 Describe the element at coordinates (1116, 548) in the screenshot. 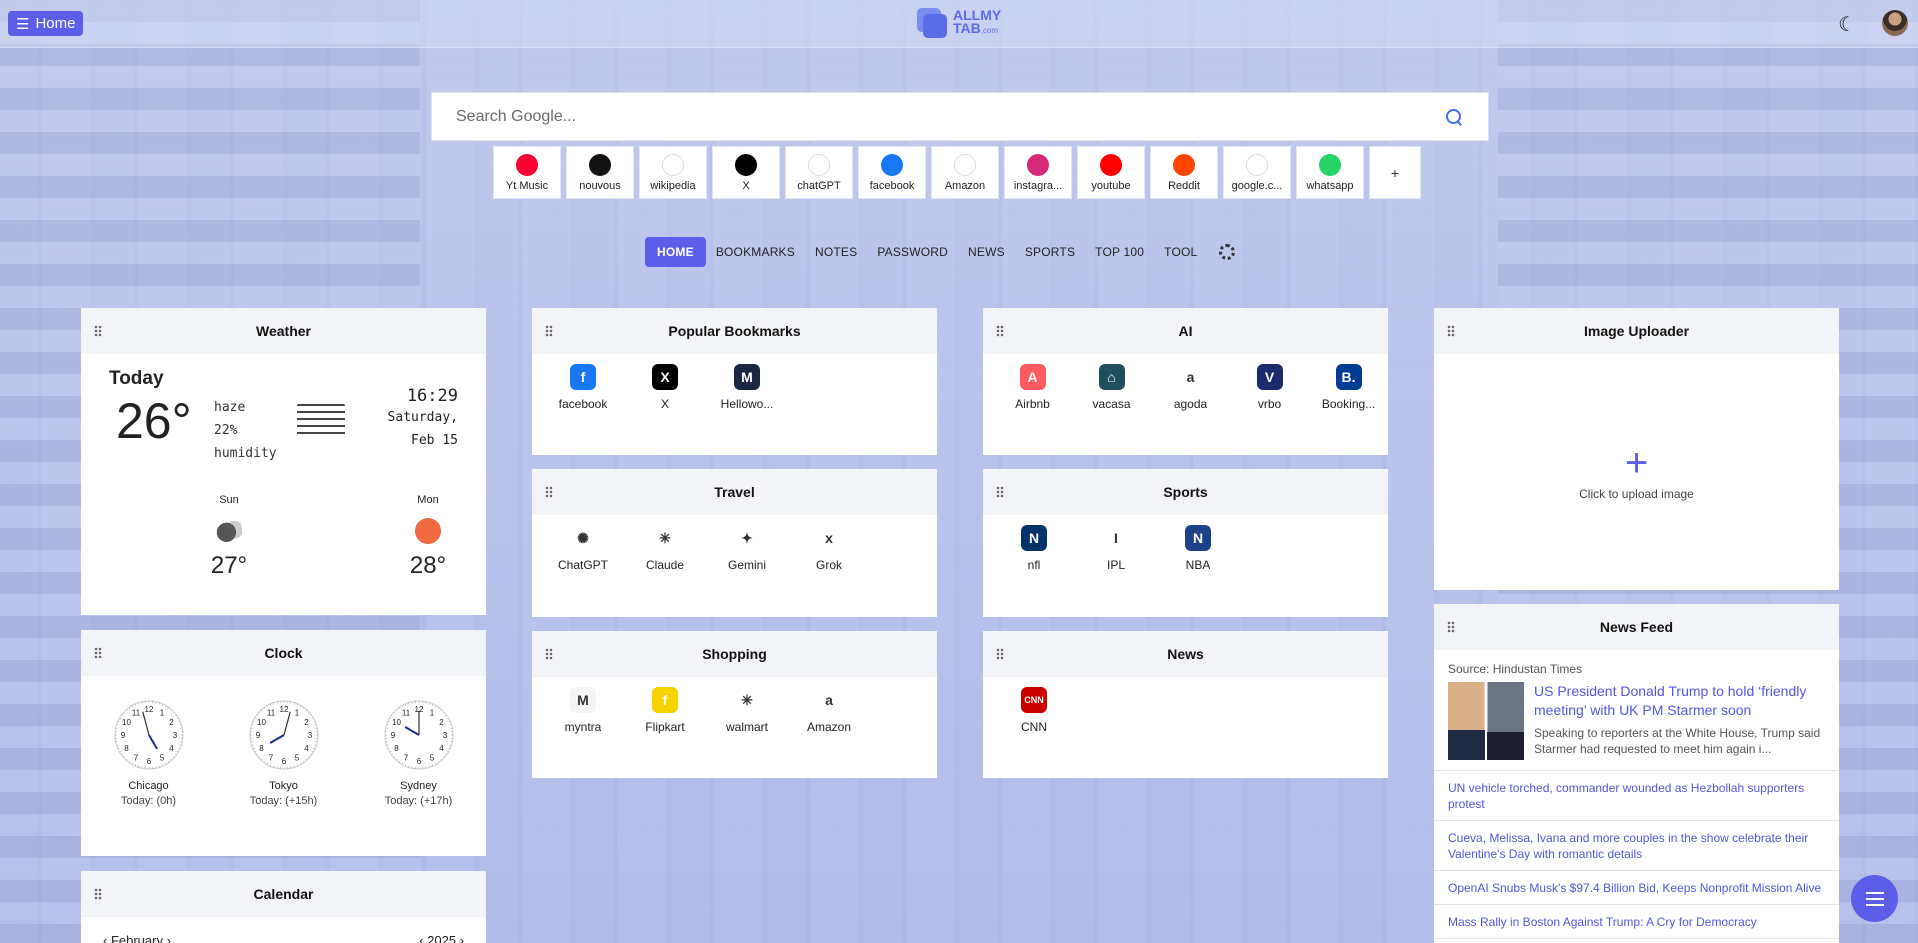

I see `bookmark-ipl: I IPL` at that location.